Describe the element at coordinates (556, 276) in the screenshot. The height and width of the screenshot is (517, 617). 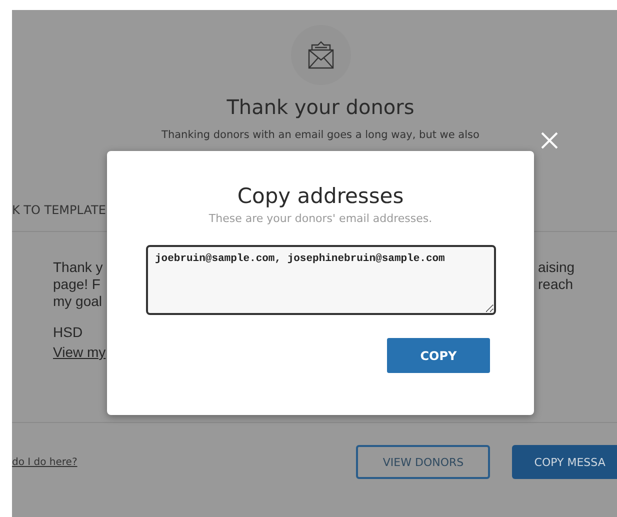
I see `message-text-end: aising reach` at that location.